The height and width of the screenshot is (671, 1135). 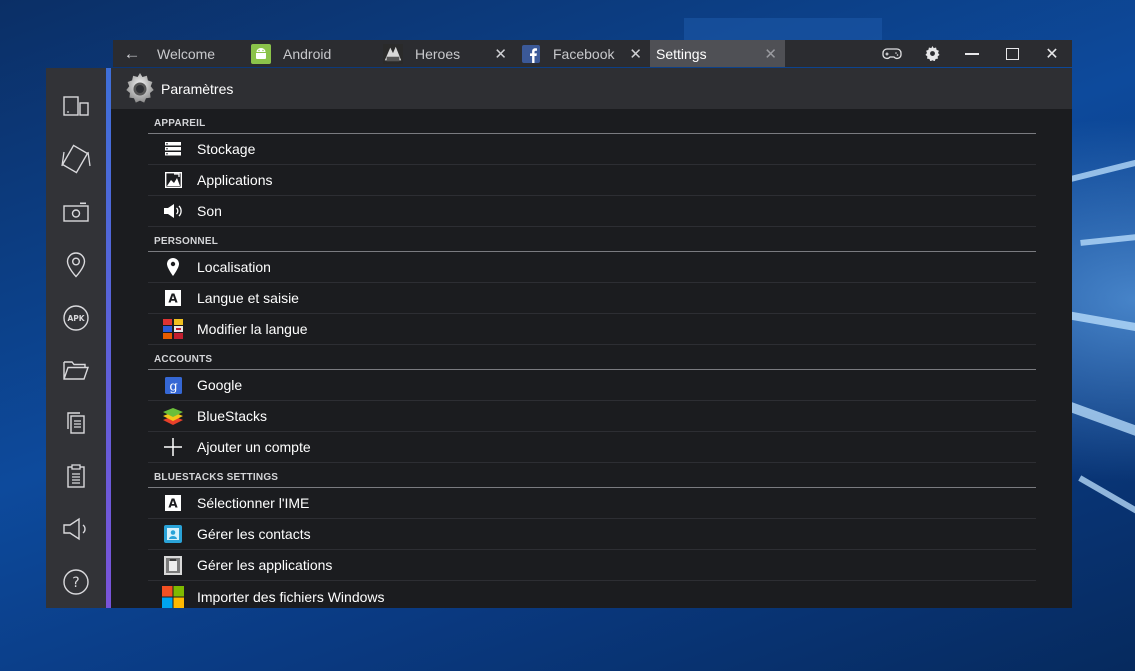 I want to click on gamepad-button, so click(x=892, y=53).